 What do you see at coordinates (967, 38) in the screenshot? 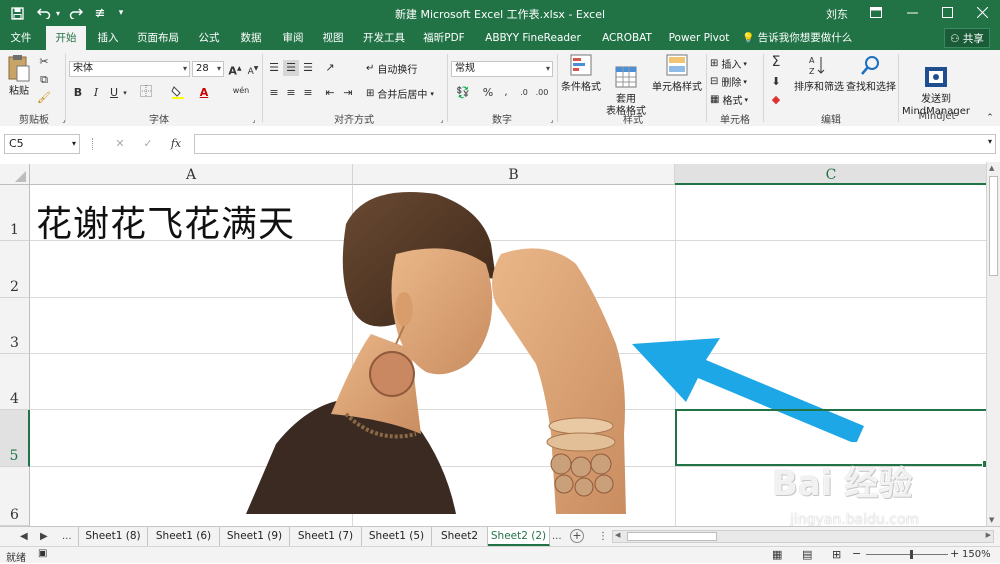
I see `share-button: ⚇ 共享` at bounding box center [967, 38].